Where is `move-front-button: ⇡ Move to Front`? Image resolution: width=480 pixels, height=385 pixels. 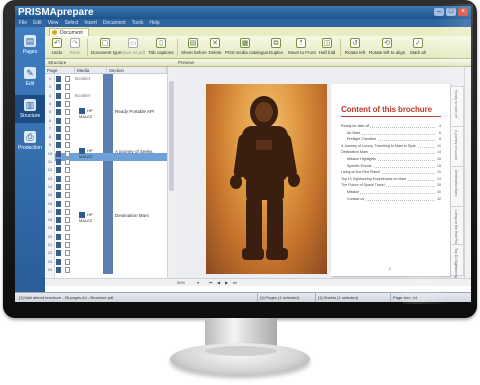
move-front-button: ⇡ Move to Front is located at coordinates (302, 47).